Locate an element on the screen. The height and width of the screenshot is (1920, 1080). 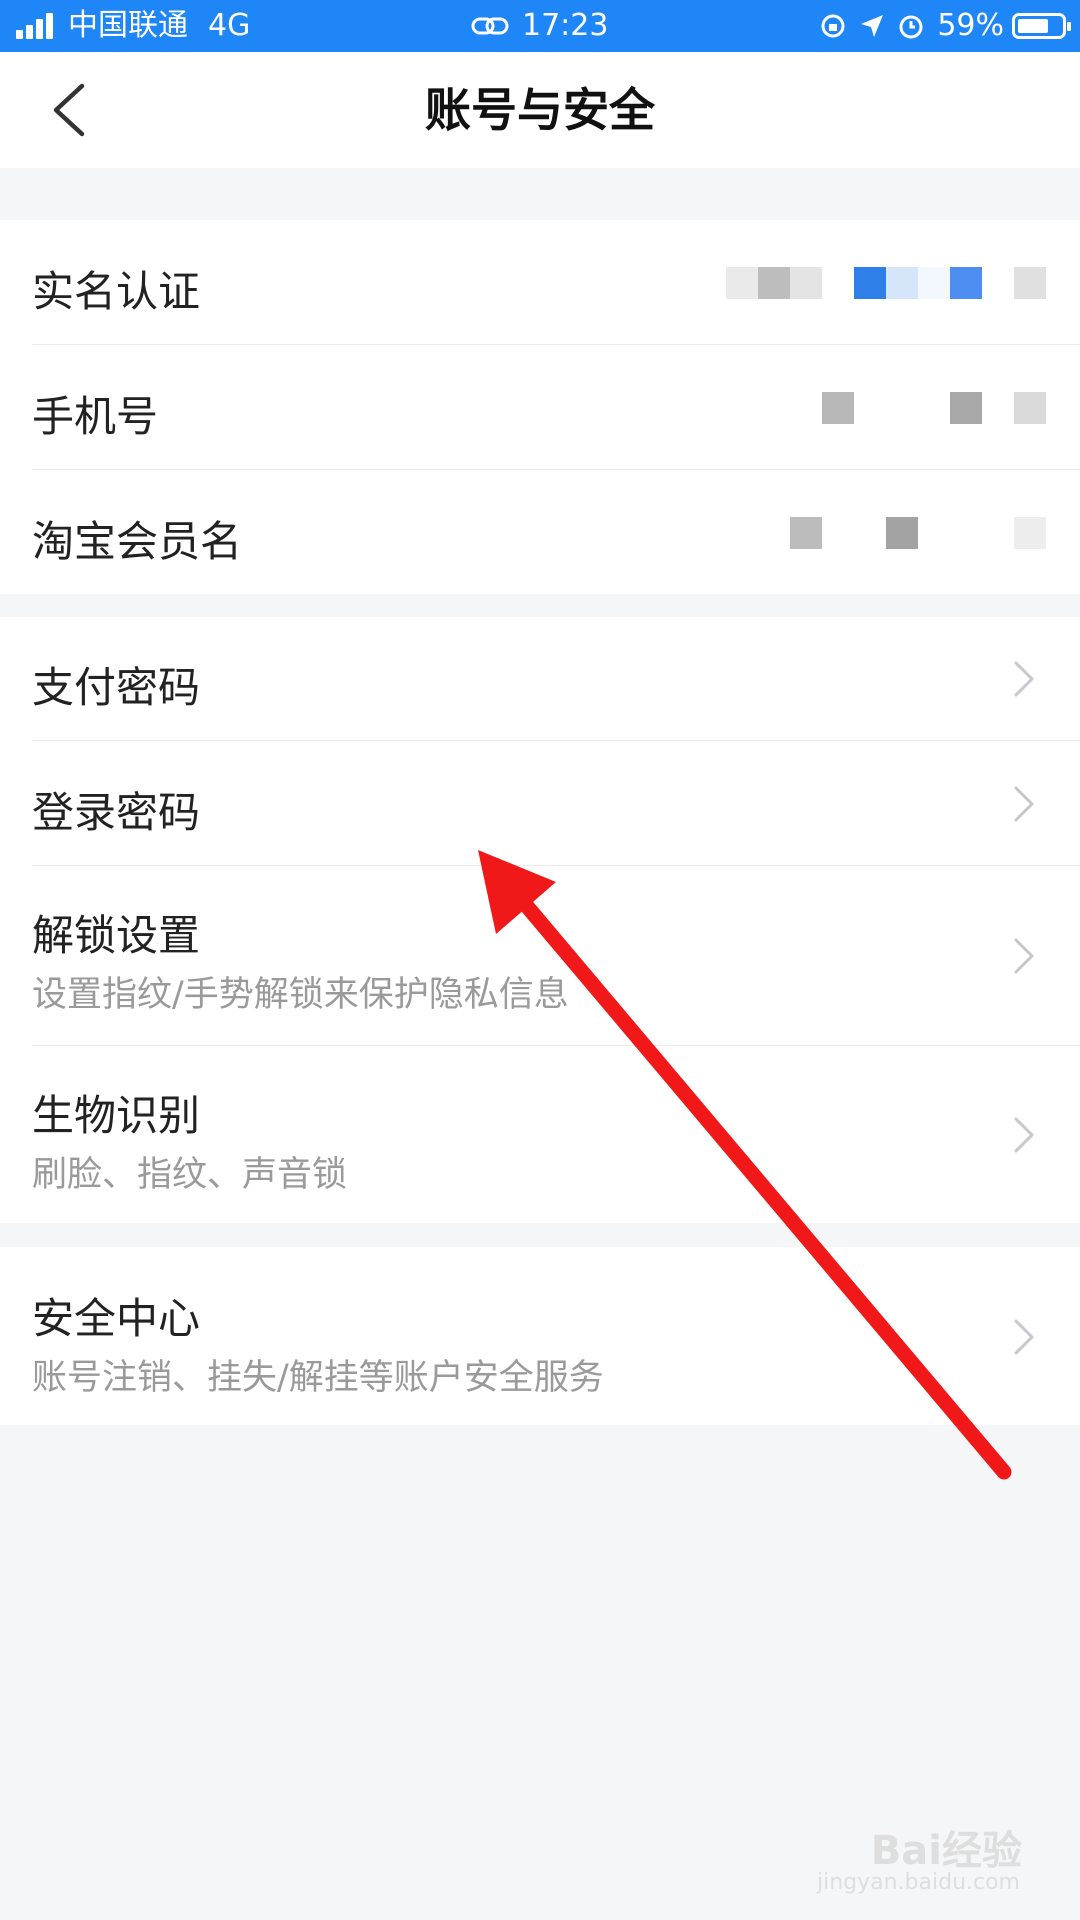
signal-icon is located at coordinates (36, 26).